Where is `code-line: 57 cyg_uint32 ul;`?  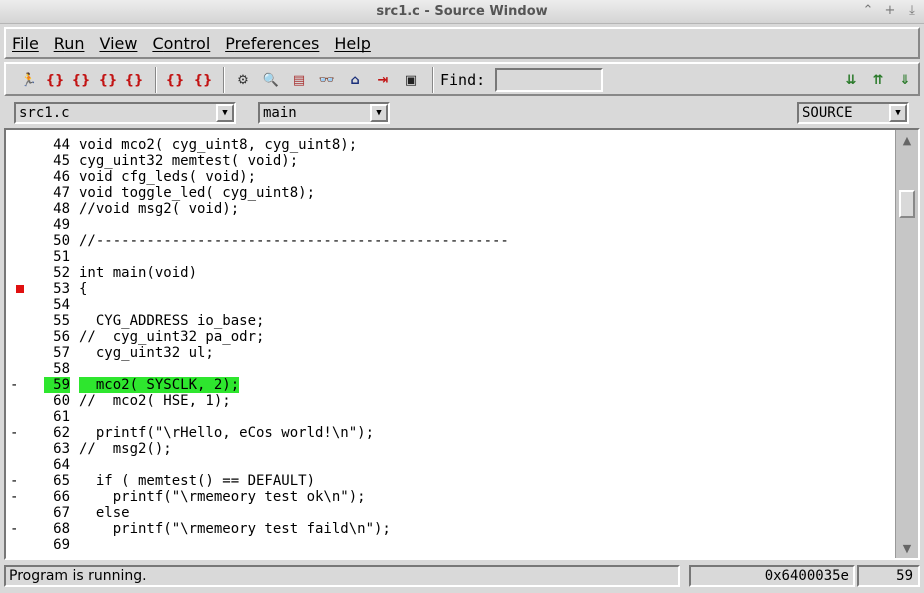
code-line: 57 cyg_uint32 ul; is located at coordinates (450, 353).